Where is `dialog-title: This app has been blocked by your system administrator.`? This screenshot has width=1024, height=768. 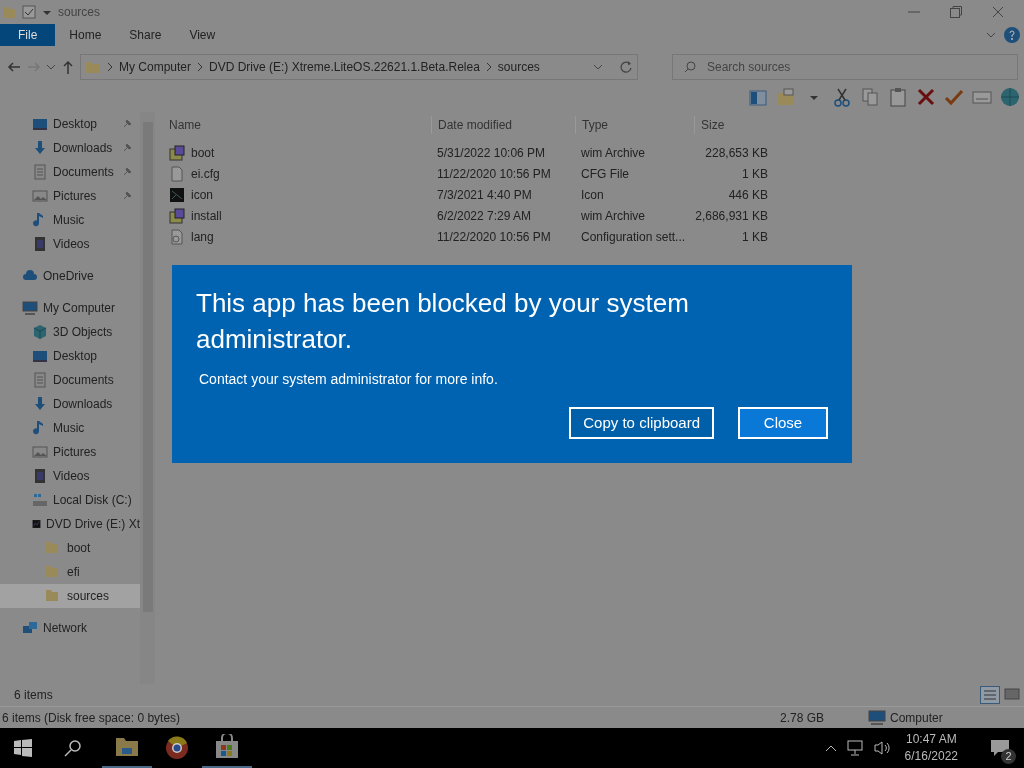 dialog-title: This app has been blocked by your system administrator. is located at coordinates (443, 321).